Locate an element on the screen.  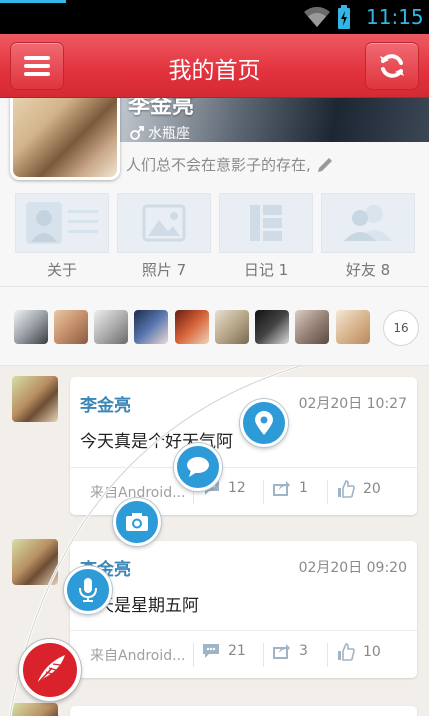
contact-card-icon is located at coordinates (62, 223).